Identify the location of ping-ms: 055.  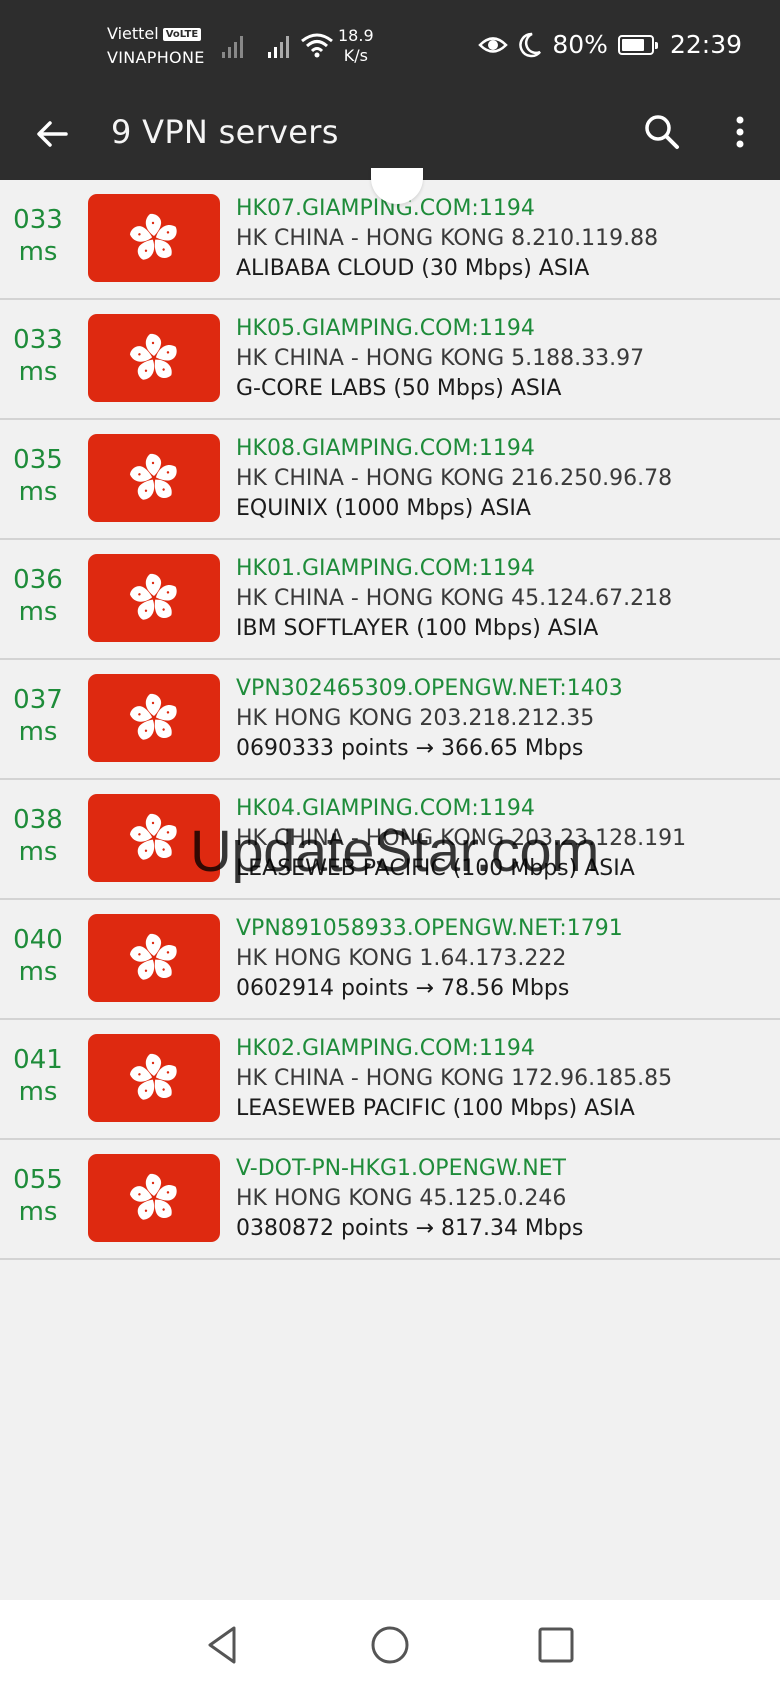
(38, 1180).